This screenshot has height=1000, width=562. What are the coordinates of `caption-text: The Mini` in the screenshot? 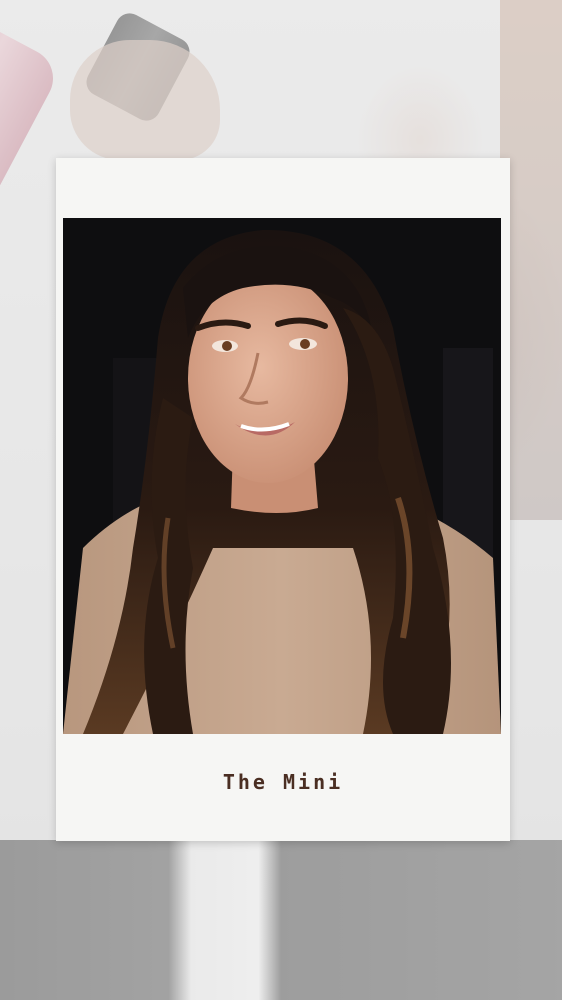 It's located at (283, 782).